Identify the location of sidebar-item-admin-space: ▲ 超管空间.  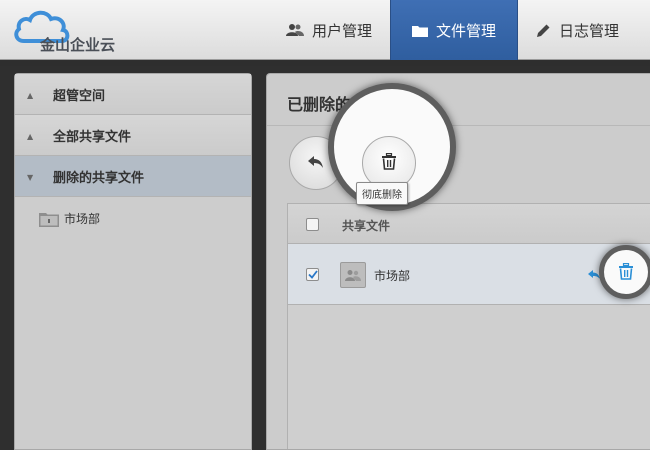
(133, 94).